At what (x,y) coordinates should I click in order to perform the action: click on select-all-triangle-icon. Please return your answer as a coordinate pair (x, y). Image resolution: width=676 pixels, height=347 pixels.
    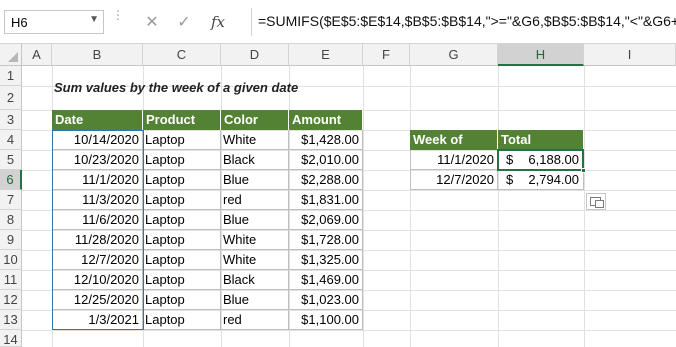
    Looking at the image, I should click on (13, 57).